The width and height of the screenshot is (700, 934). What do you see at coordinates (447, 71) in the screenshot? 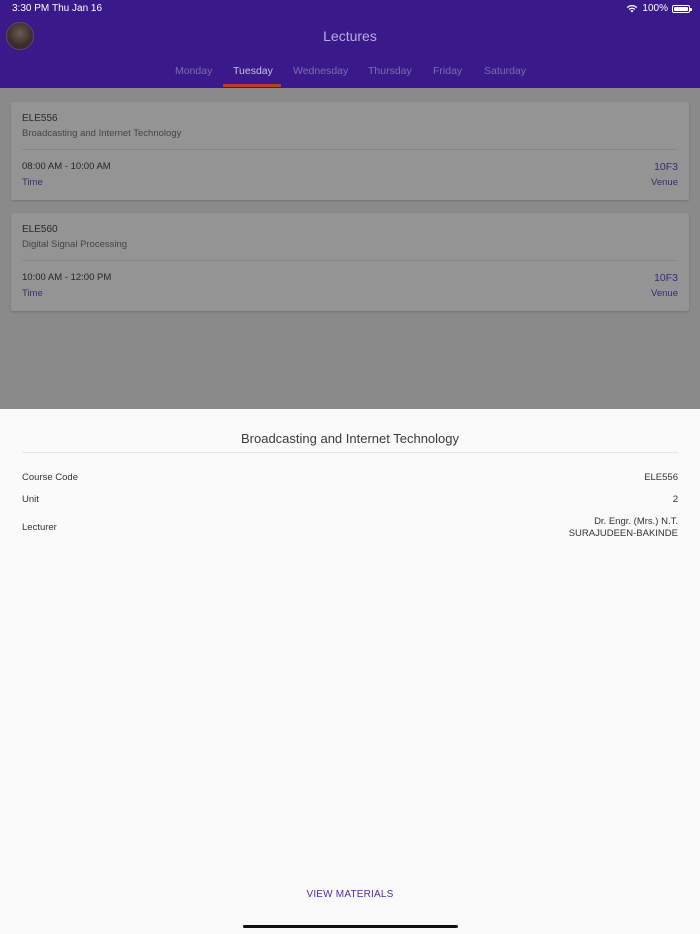
I see `tab-friday: Friday` at bounding box center [447, 71].